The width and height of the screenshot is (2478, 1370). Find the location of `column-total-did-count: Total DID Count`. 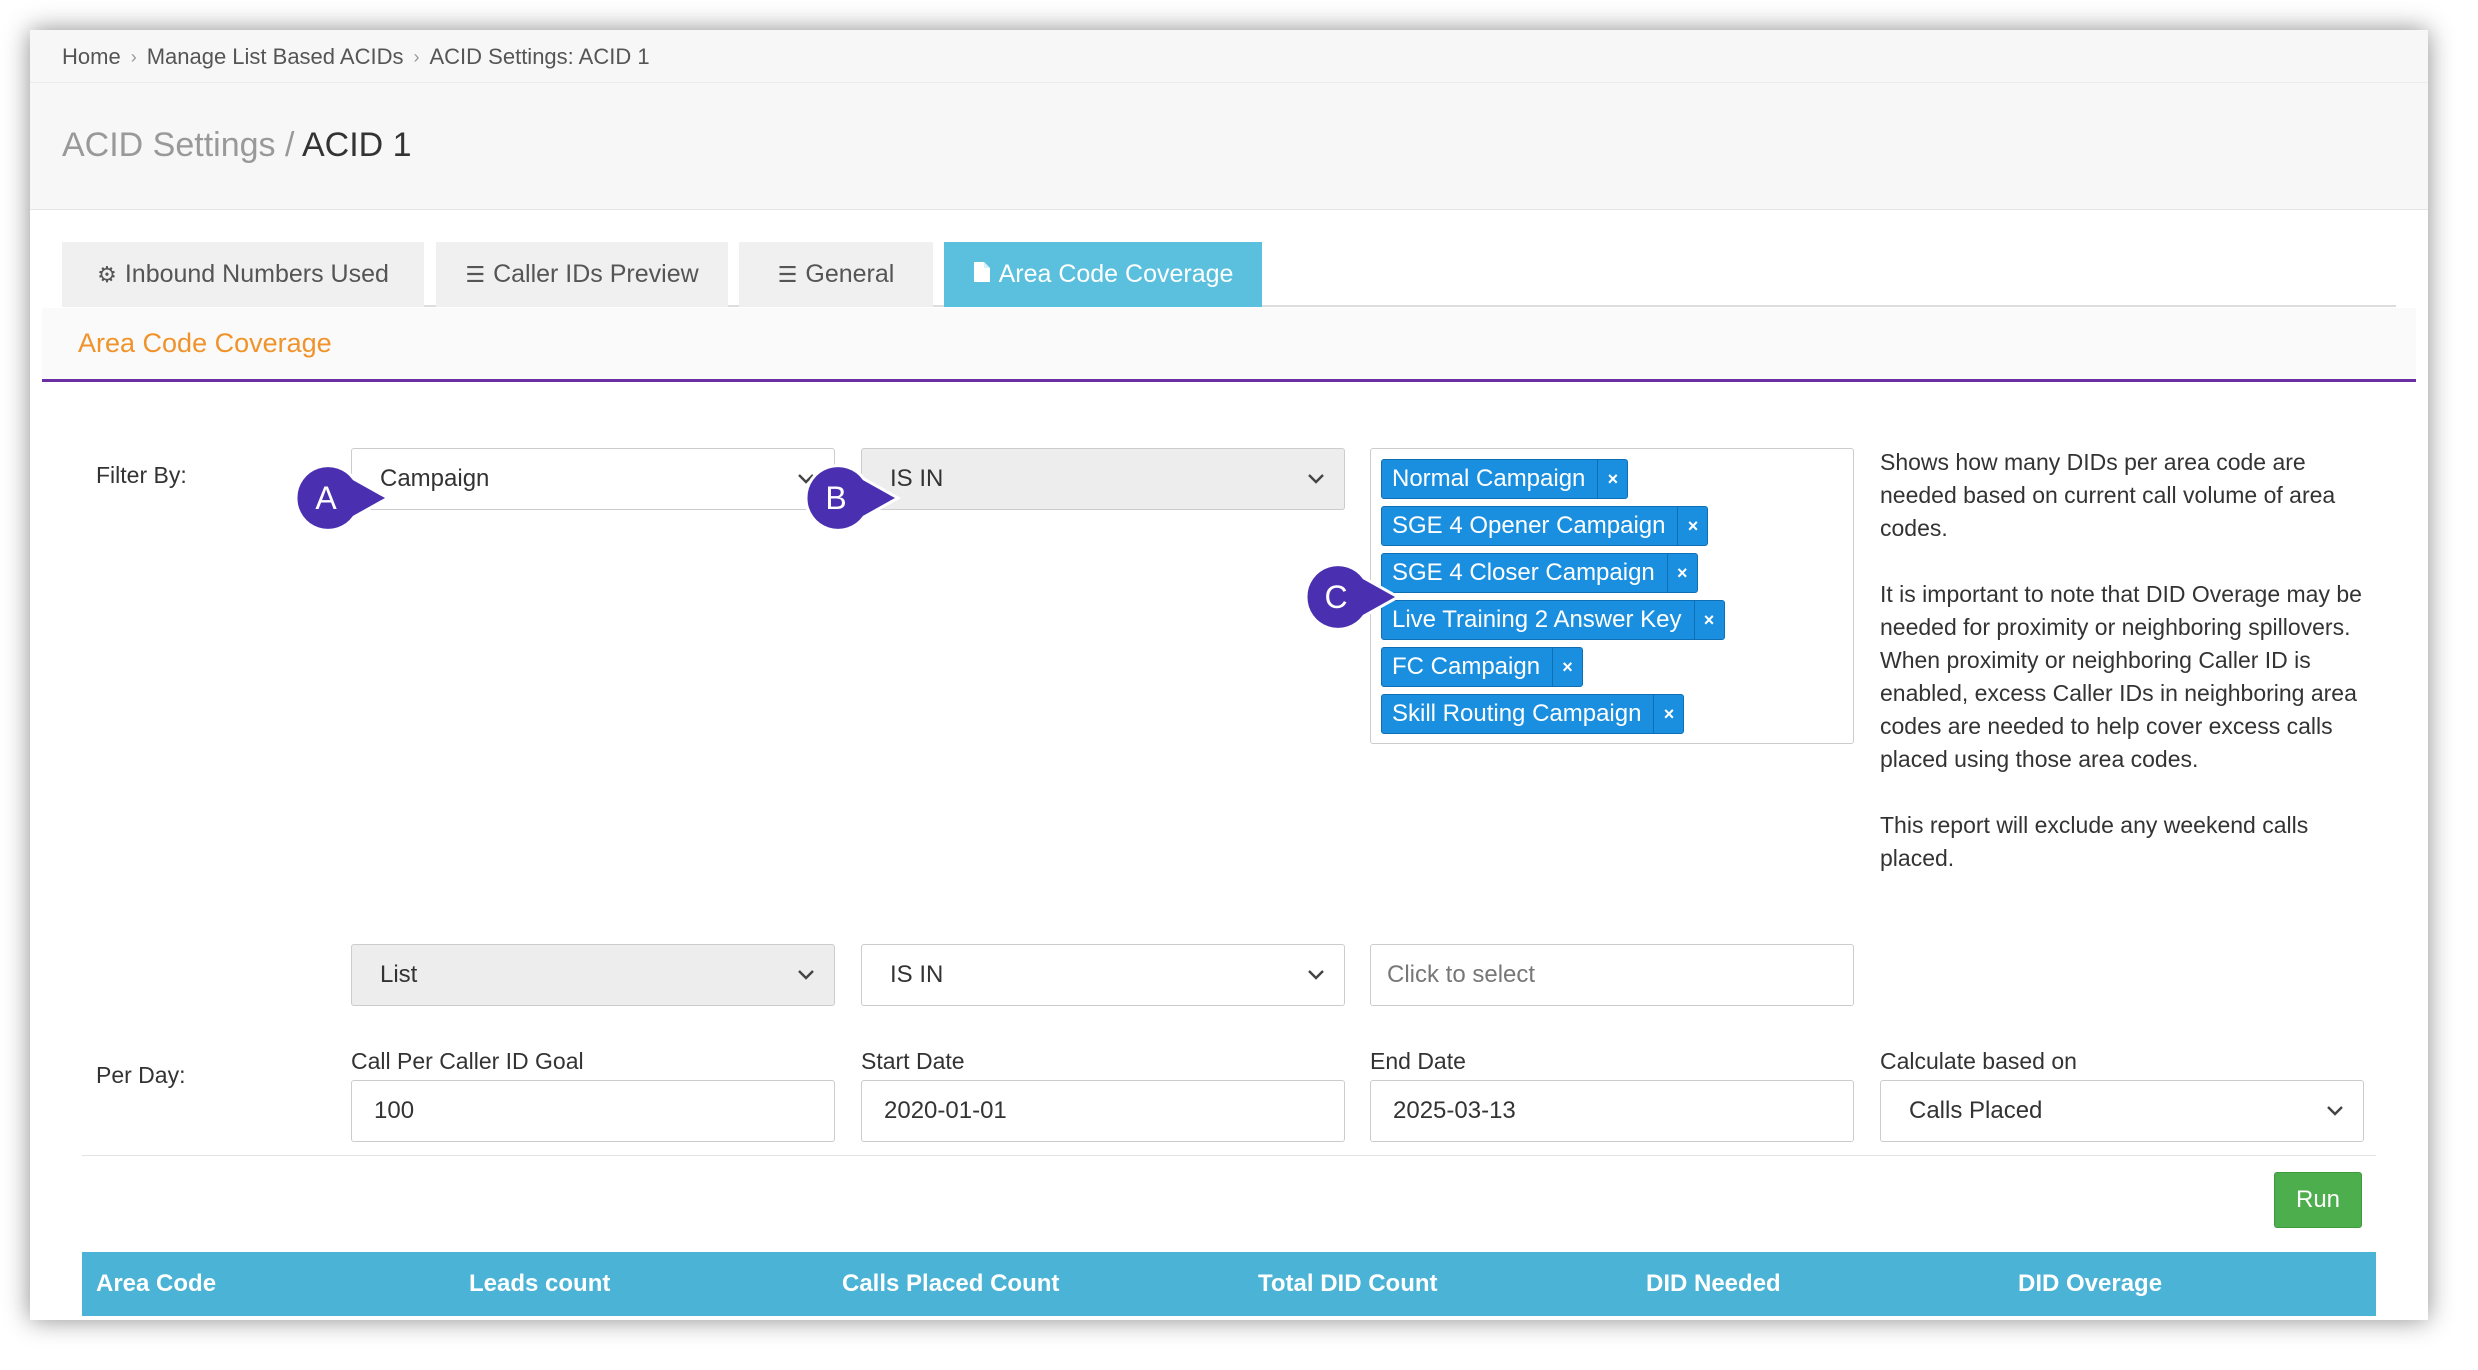

column-total-did-count: Total DID Count is located at coordinates (1348, 1284).